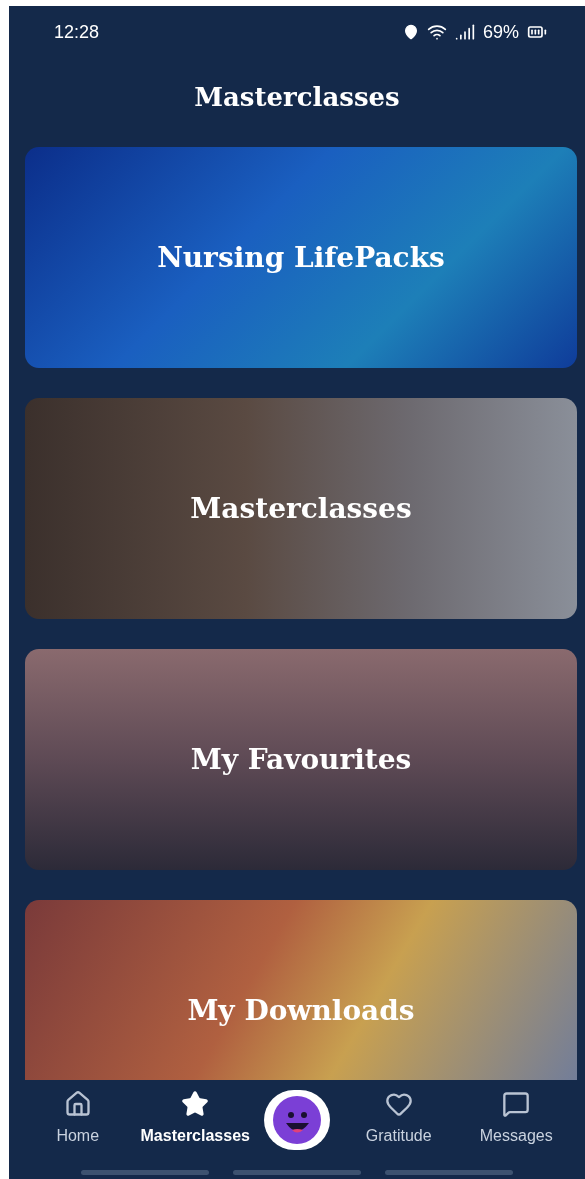  Describe the element at coordinates (77, 1104) in the screenshot. I see `home-icon` at that location.